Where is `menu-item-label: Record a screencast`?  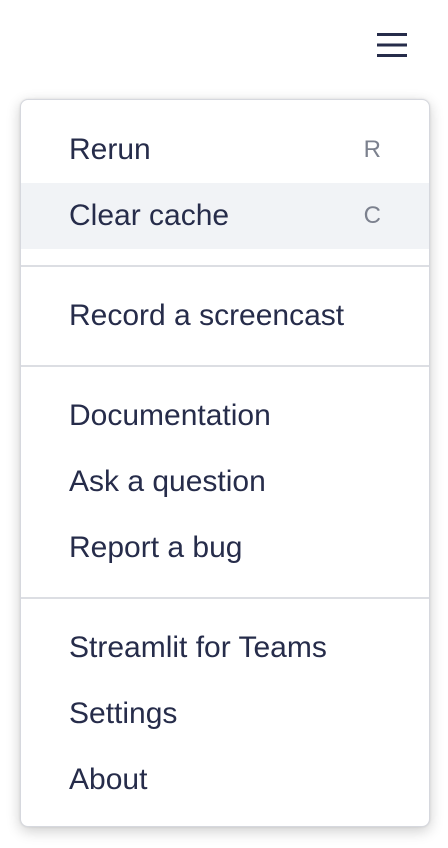
menu-item-label: Record a screencast is located at coordinates (207, 315).